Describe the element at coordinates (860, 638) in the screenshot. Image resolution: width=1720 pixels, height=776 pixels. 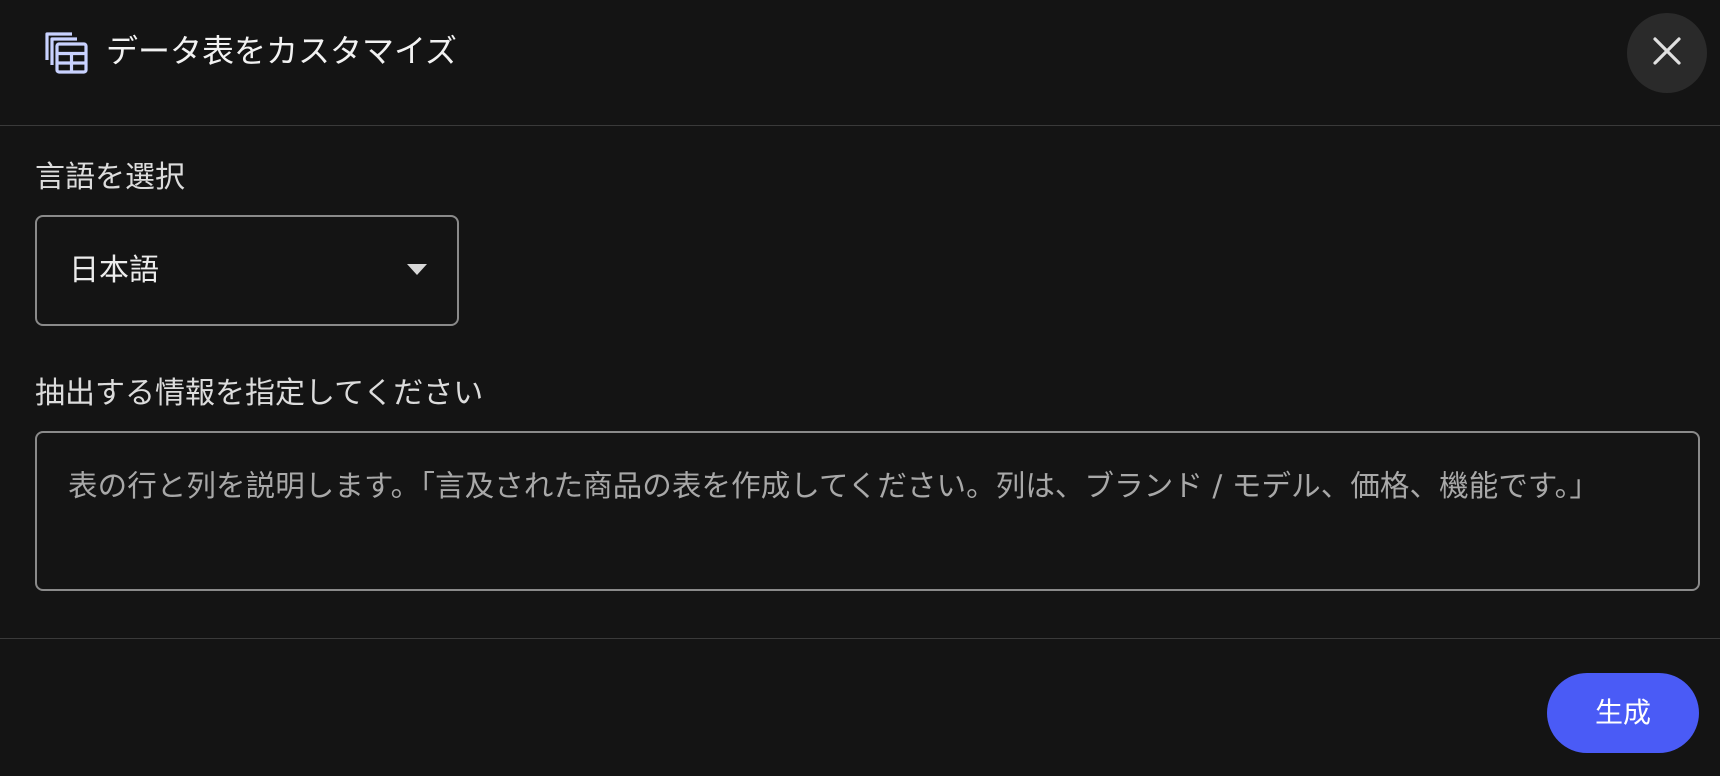
I see `footer-divider` at that location.